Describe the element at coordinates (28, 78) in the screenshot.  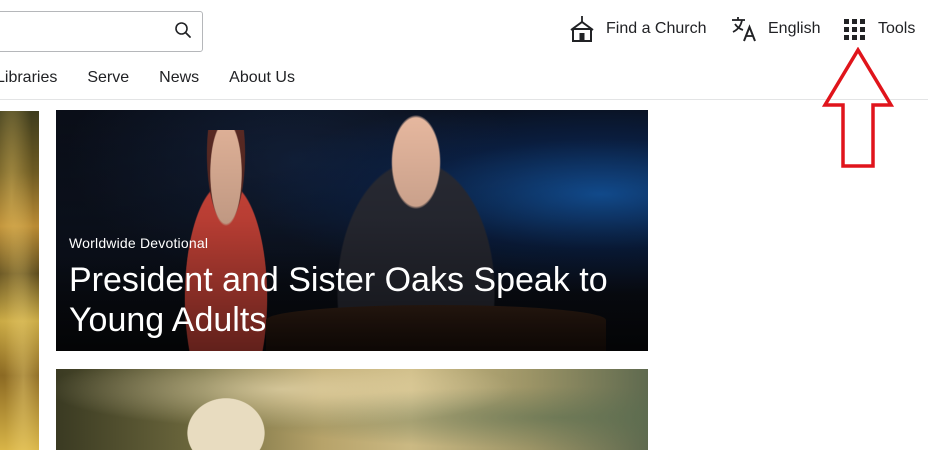
I see `nav-item-libraries: Libraries` at that location.